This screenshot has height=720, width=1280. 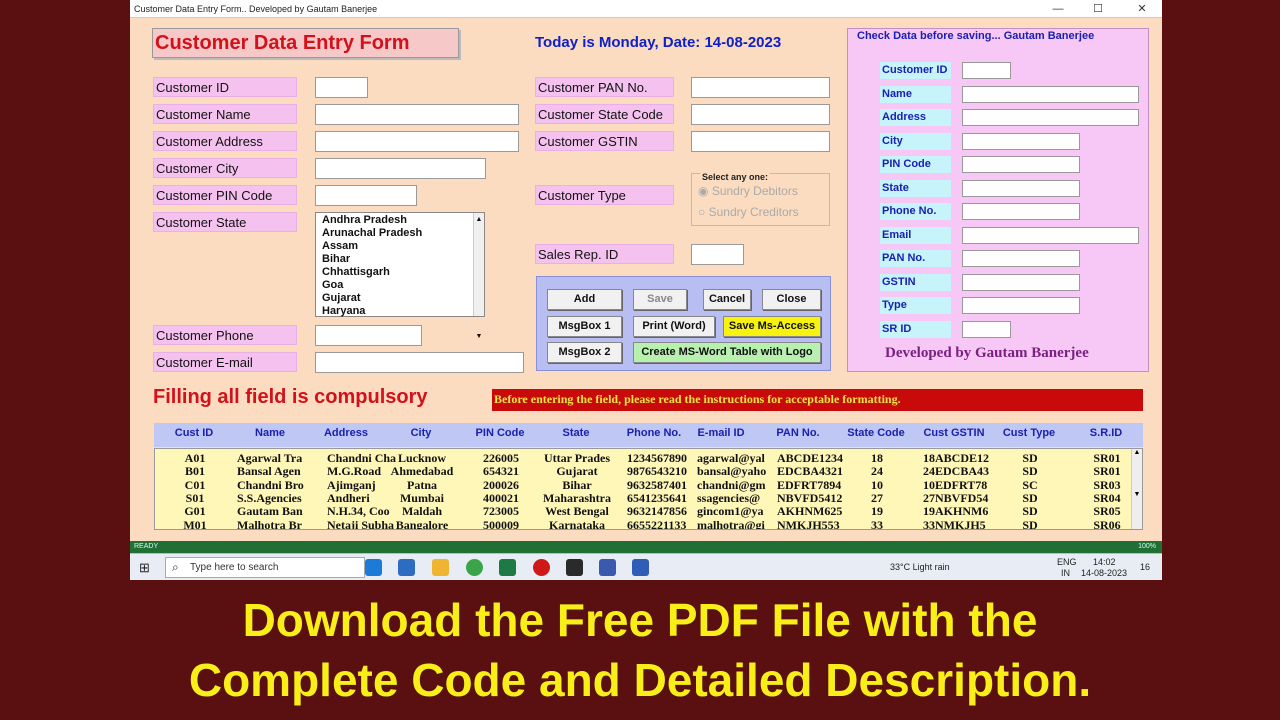 I want to click on msgbox1-button: MsgBox 1, so click(x=584, y=326).